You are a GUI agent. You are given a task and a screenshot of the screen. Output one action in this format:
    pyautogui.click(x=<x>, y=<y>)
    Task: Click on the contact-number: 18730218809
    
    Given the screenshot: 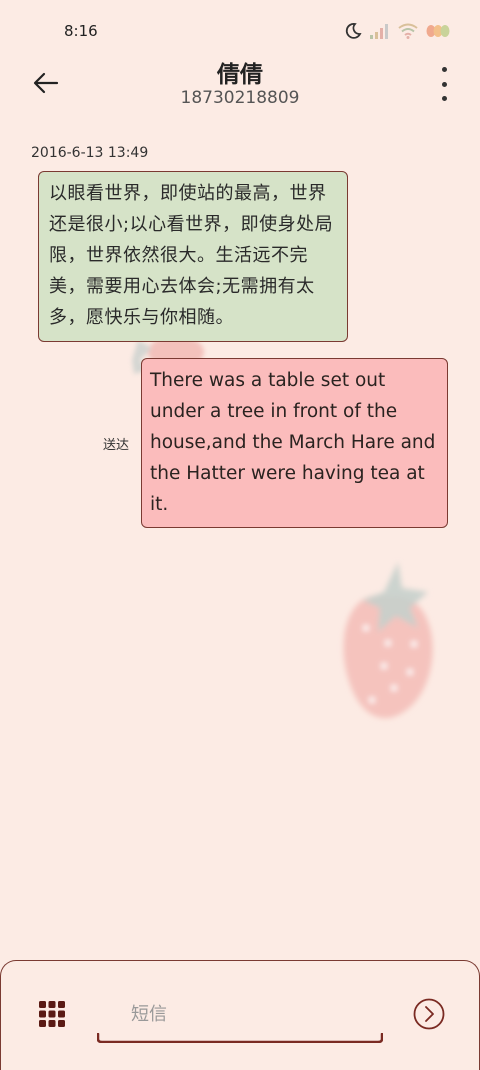 What is the action you would take?
    pyautogui.click(x=240, y=98)
    